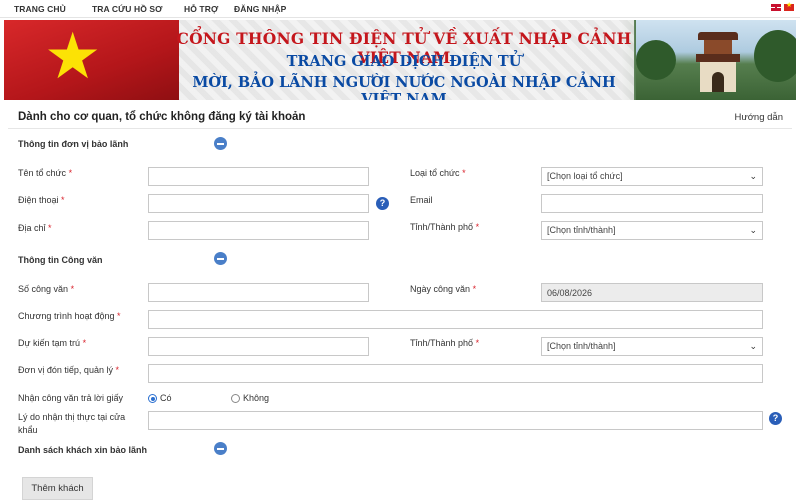 The height and width of the screenshot is (500, 800). I want to click on address-input, so click(258, 230).